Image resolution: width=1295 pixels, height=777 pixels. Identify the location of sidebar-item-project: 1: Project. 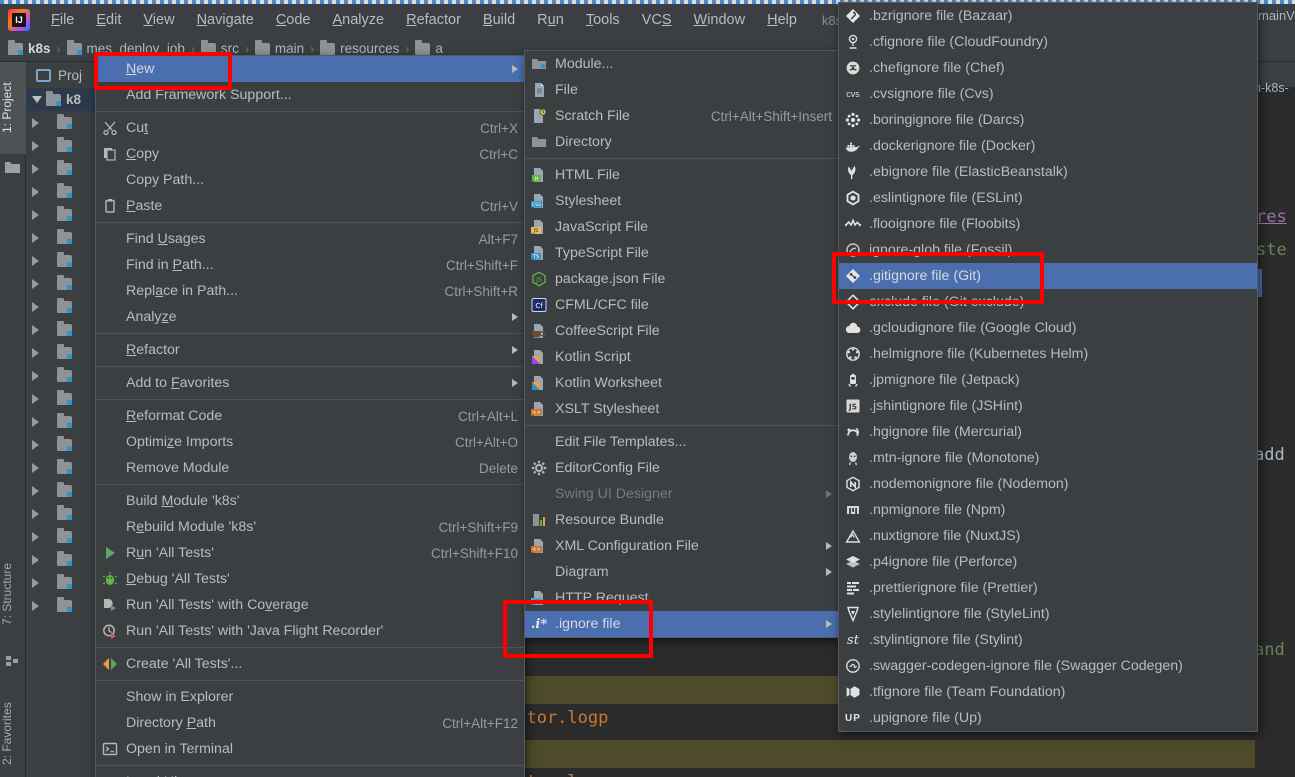
(13, 108).